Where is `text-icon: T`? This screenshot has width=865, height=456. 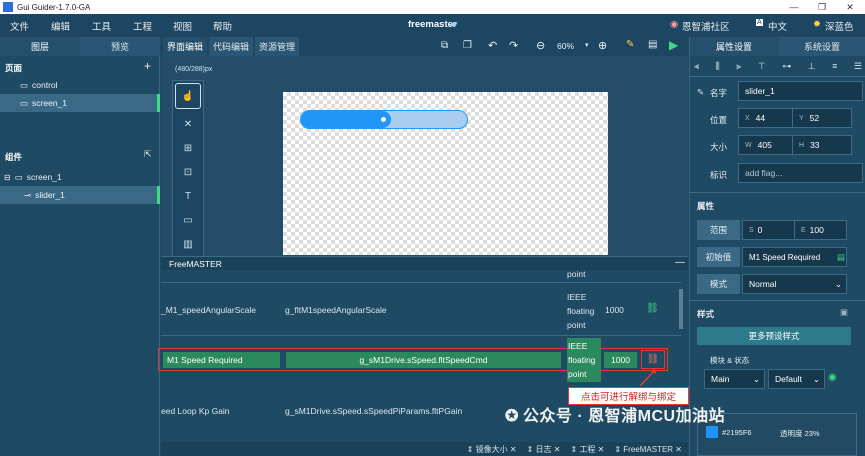
text-icon: T is located at coordinates (188, 196).